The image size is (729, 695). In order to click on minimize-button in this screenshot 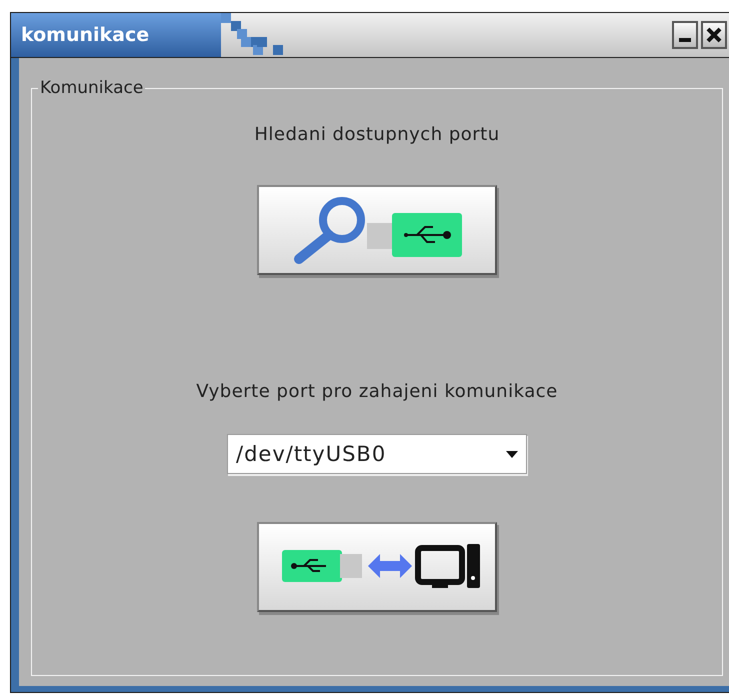, I will do `click(685, 35)`.